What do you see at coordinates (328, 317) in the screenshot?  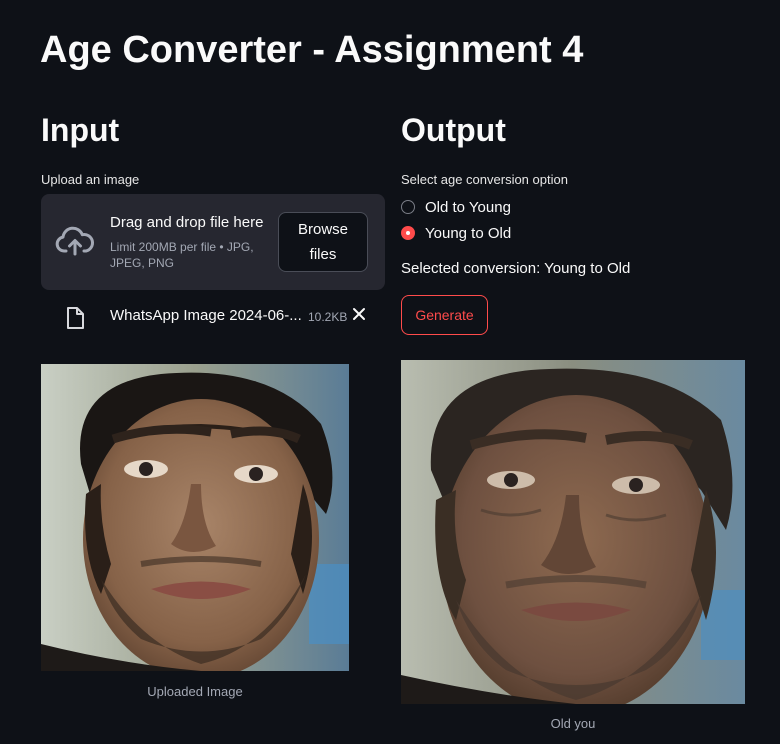 I see `file-size: 10.2KB` at bounding box center [328, 317].